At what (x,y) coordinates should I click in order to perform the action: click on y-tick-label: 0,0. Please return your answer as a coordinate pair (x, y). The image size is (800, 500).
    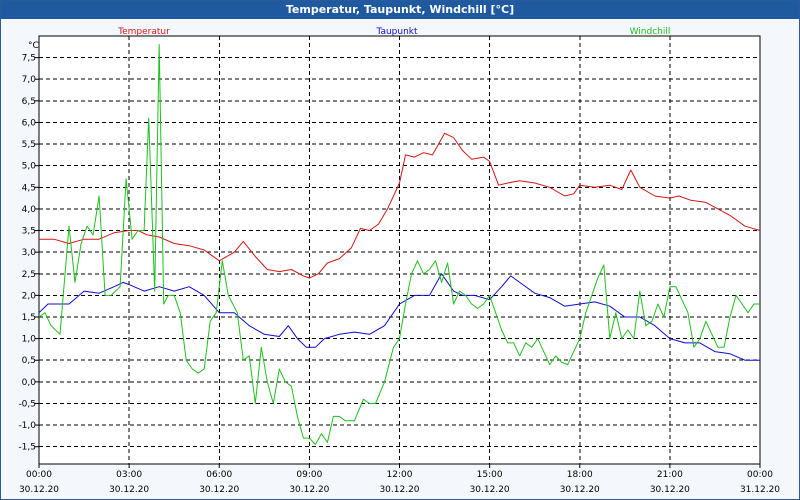
    Looking at the image, I should click on (29, 383).